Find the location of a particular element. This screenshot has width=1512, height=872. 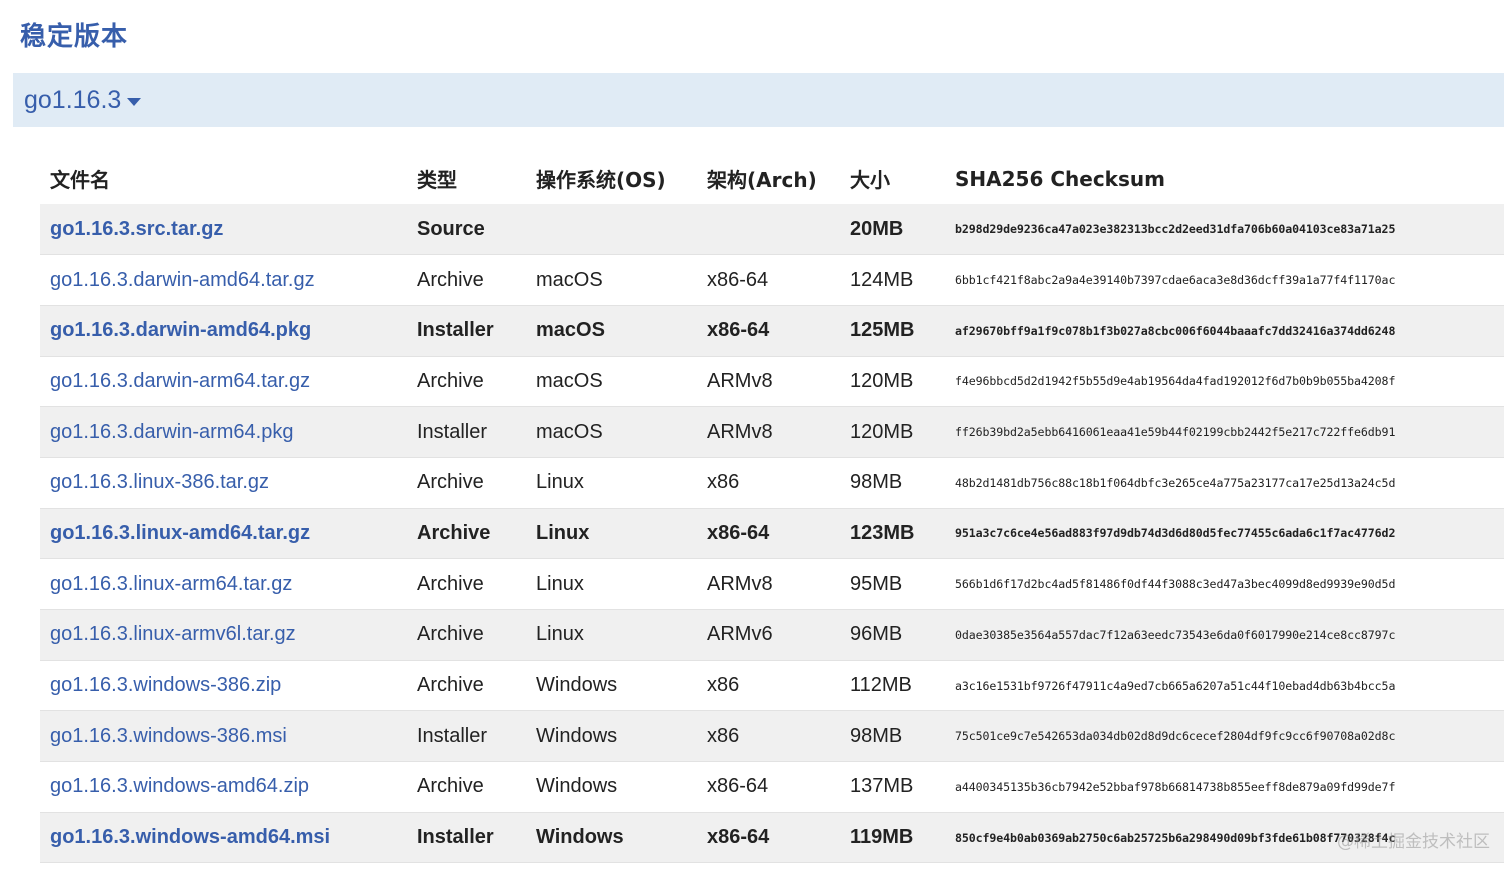

download-link: go1.16.3.windows-amd64.zip is located at coordinates (179, 786).